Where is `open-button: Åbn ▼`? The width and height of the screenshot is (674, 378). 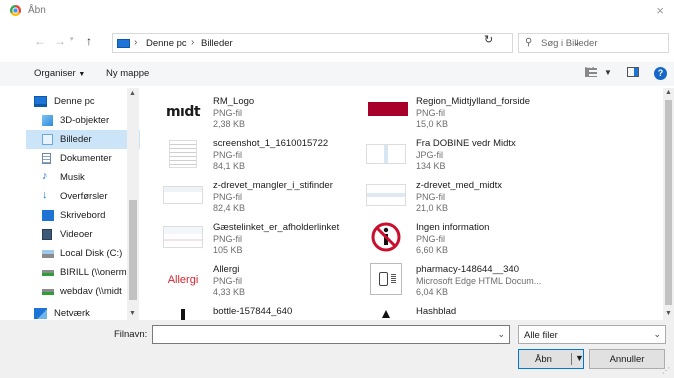 open-button: Åbn ▼ is located at coordinates (551, 359).